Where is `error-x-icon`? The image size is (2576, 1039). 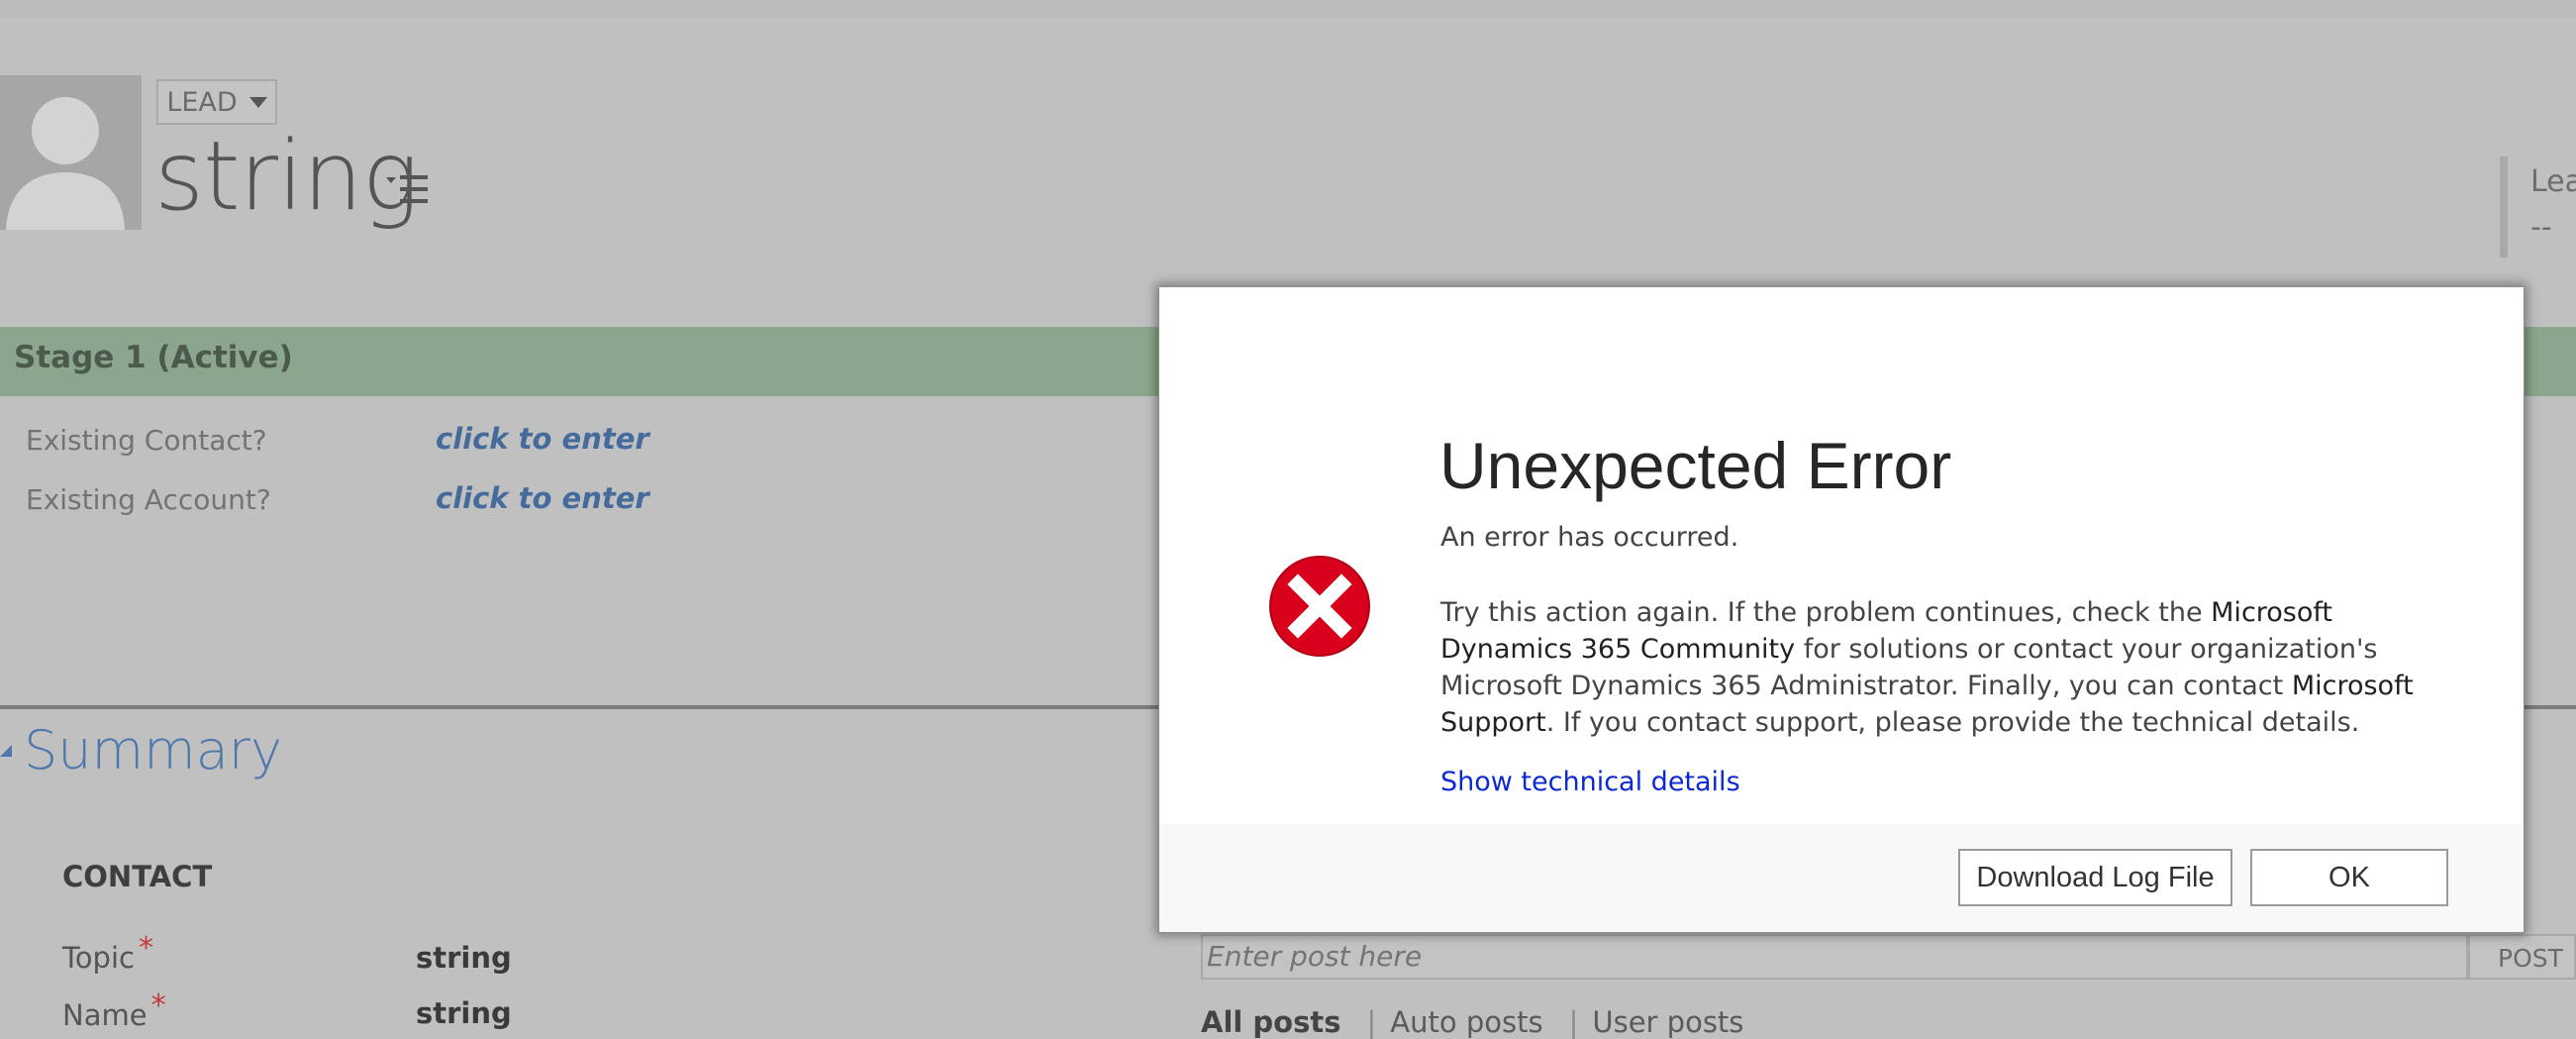
error-x-icon is located at coordinates (1319, 608).